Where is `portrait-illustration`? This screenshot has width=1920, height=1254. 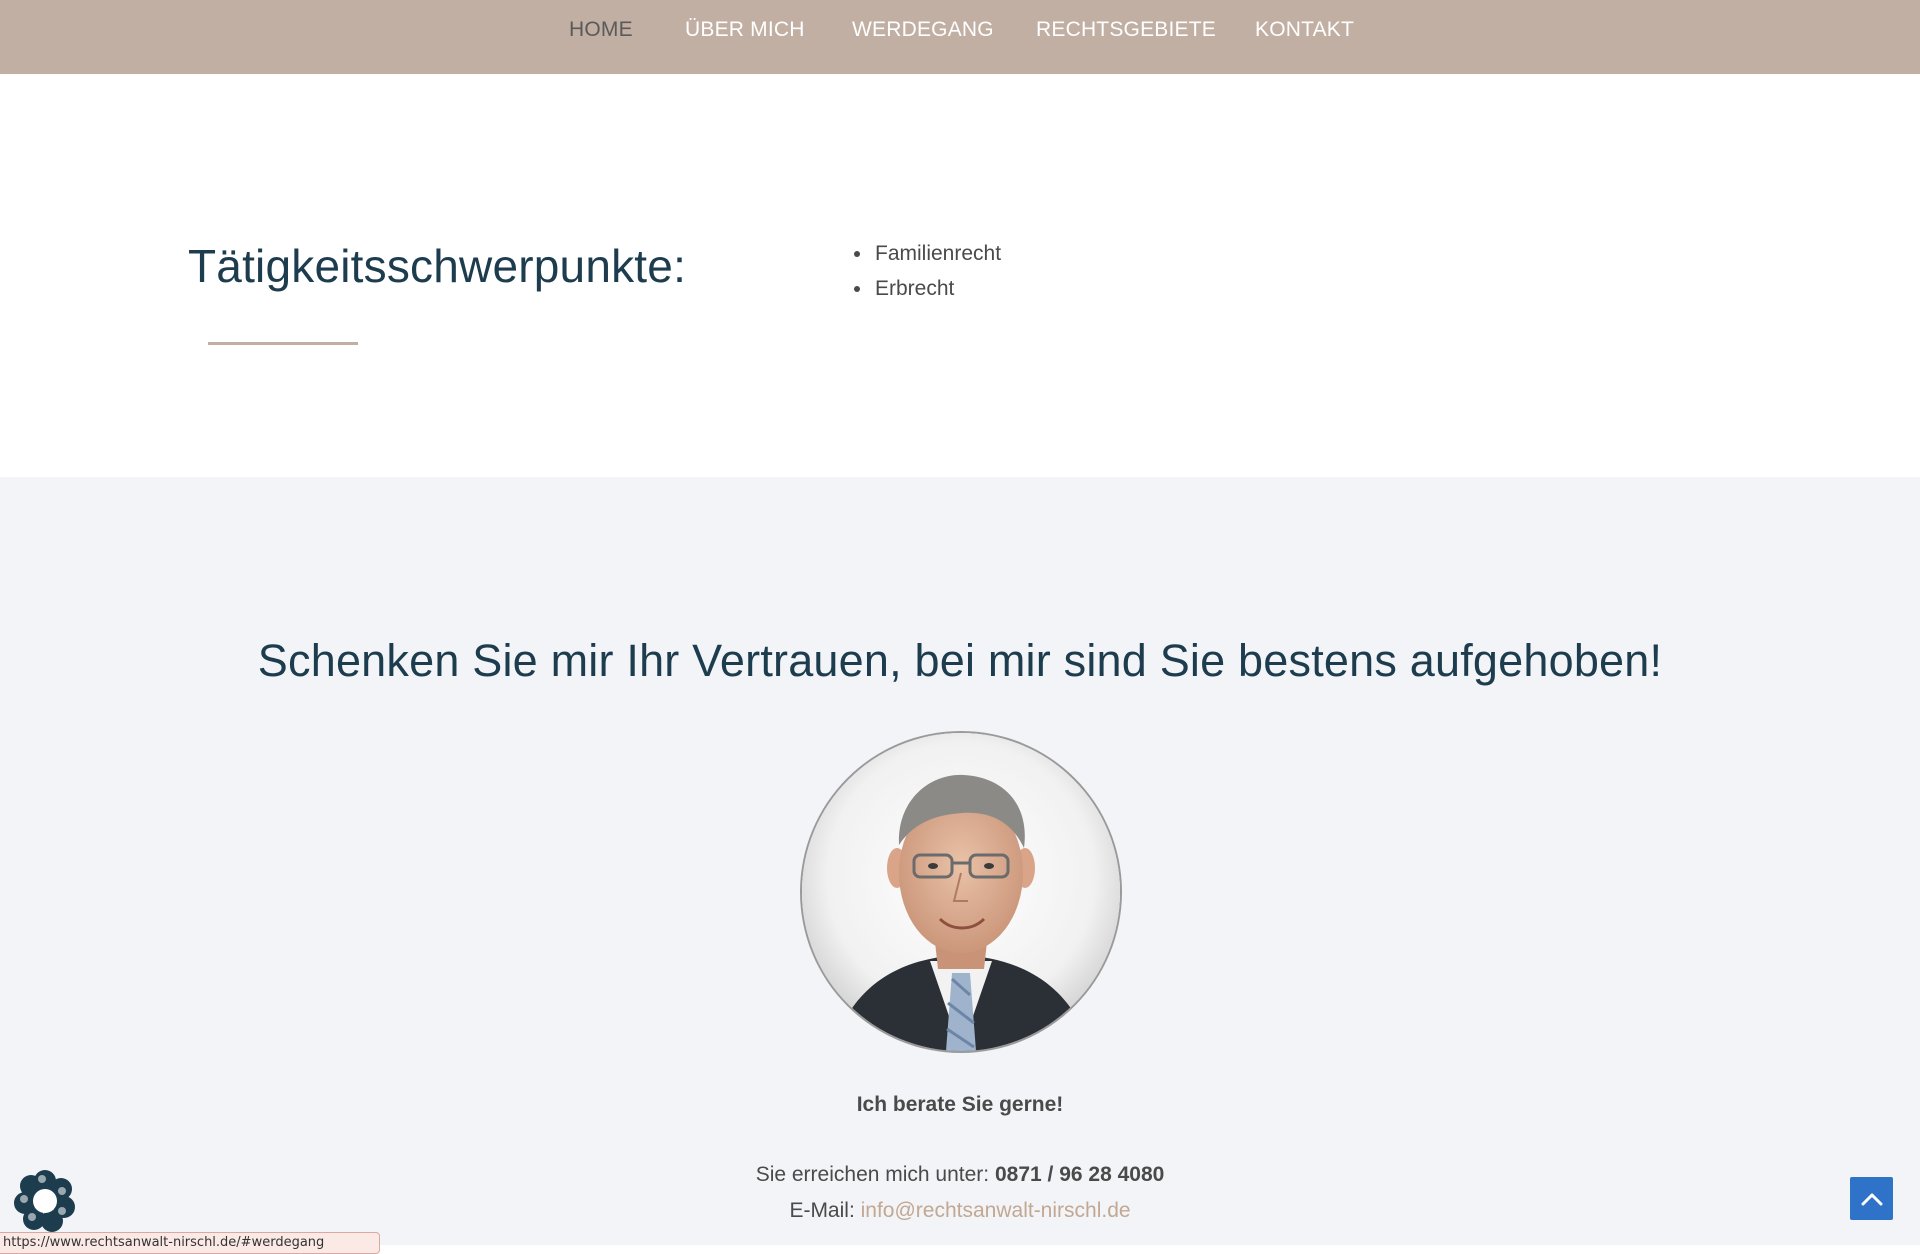 portrait-illustration is located at coordinates (961, 892).